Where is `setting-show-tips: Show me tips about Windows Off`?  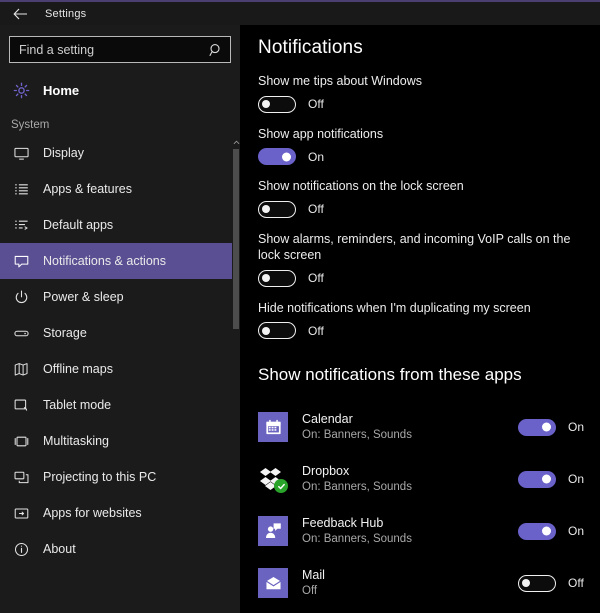 setting-show-tips: Show me tips about Windows Off is located at coordinates (429, 93).